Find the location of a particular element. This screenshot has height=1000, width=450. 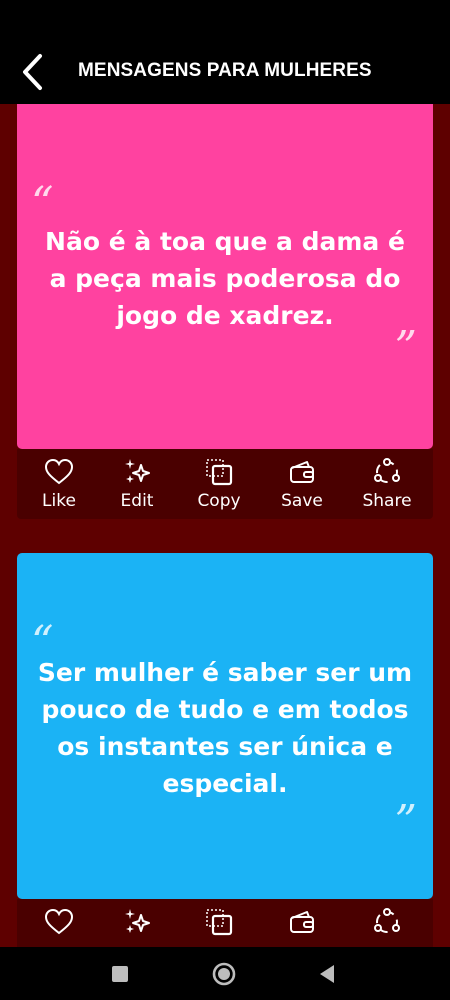

back-icon is located at coordinates (327, 974).